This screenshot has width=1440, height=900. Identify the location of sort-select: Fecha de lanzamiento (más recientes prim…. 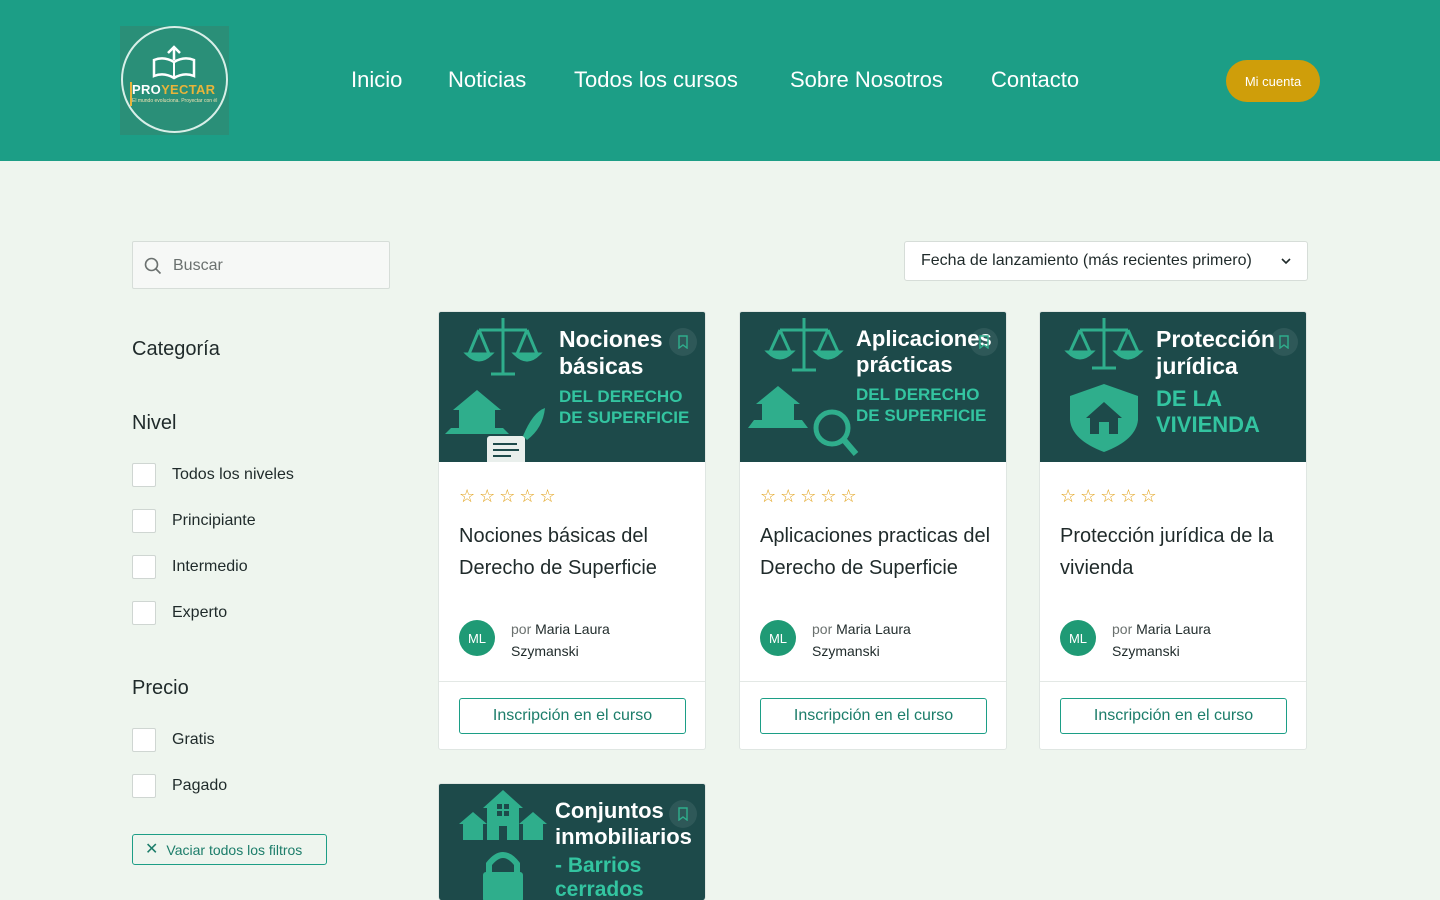
(1106, 261).